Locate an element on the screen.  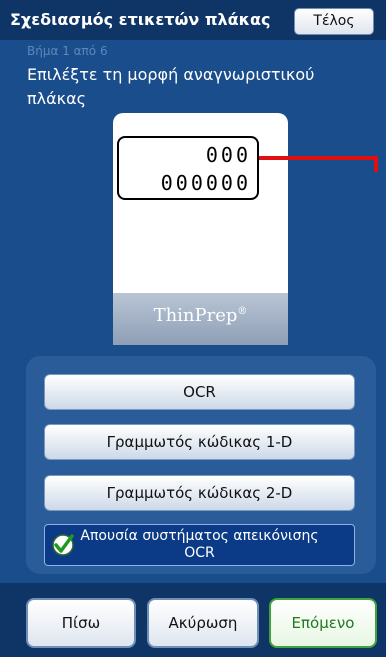
option-barcode-2d: Γραμμωτός κώδικας 2-D is located at coordinates (199, 493).